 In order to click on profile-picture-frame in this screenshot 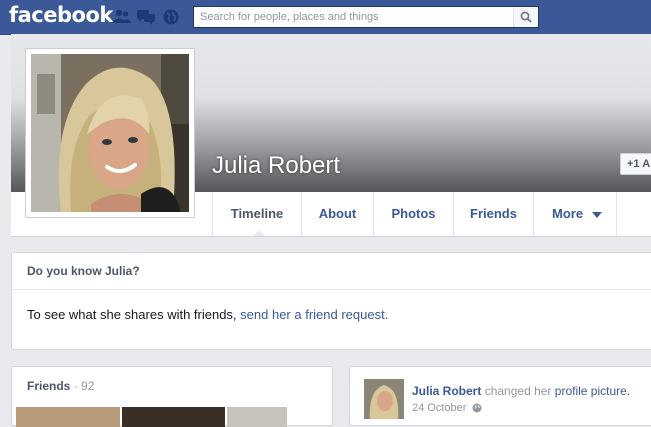, I will do `click(110, 133)`.